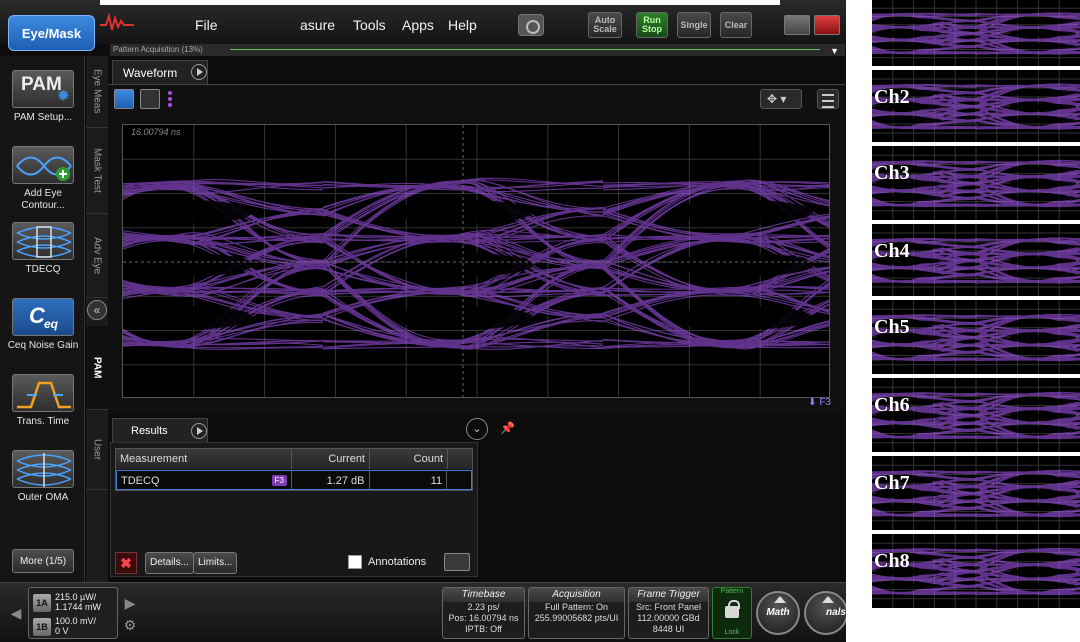 Image resolution: width=1080 pixels, height=642 pixels. Describe the element at coordinates (156, 132) in the screenshot. I see `timestamp-label: 16.00794 ns` at that location.